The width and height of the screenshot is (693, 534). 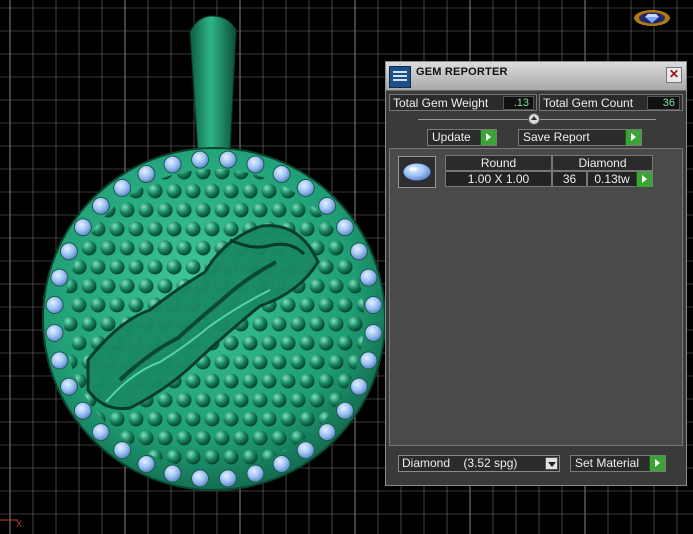 I want to click on update-button: Update, so click(x=462, y=137).